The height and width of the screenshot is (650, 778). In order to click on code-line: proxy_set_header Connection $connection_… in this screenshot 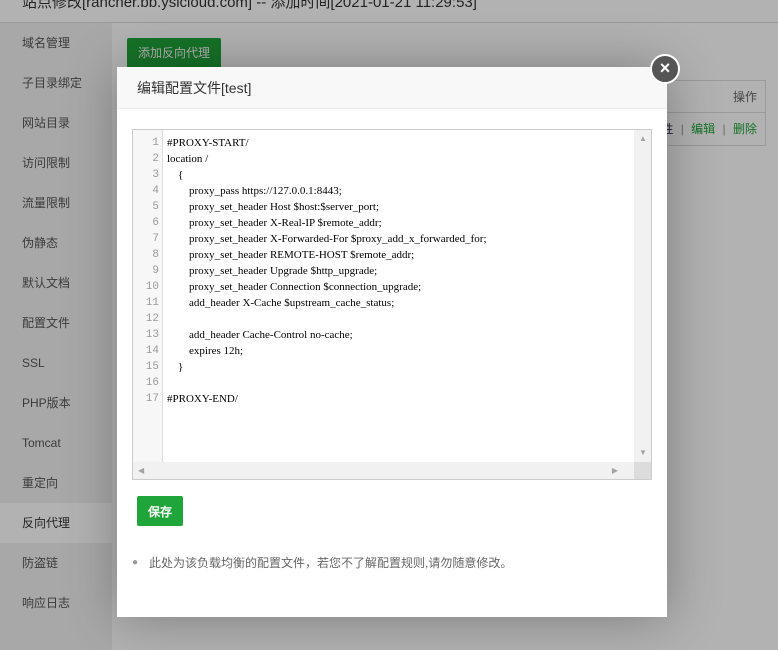, I will do `click(398, 287)`.